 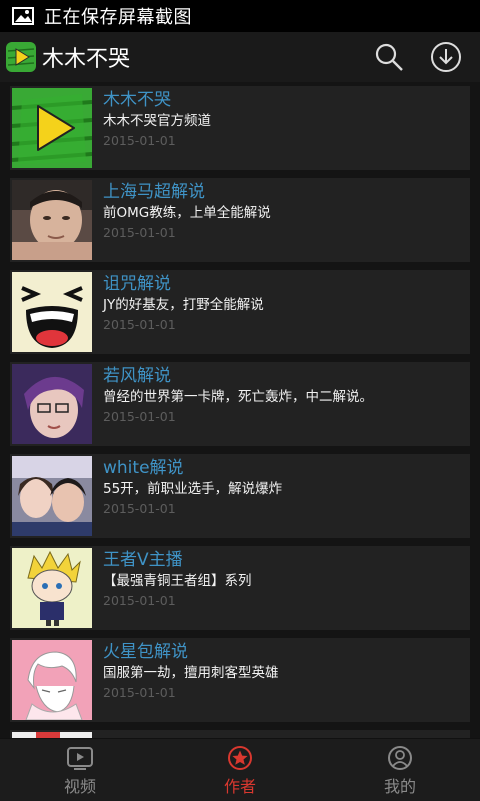 I want to click on list-item: white解说 55开，前职业选手，解说爆炸 2015-01-01, so click(x=240, y=496).